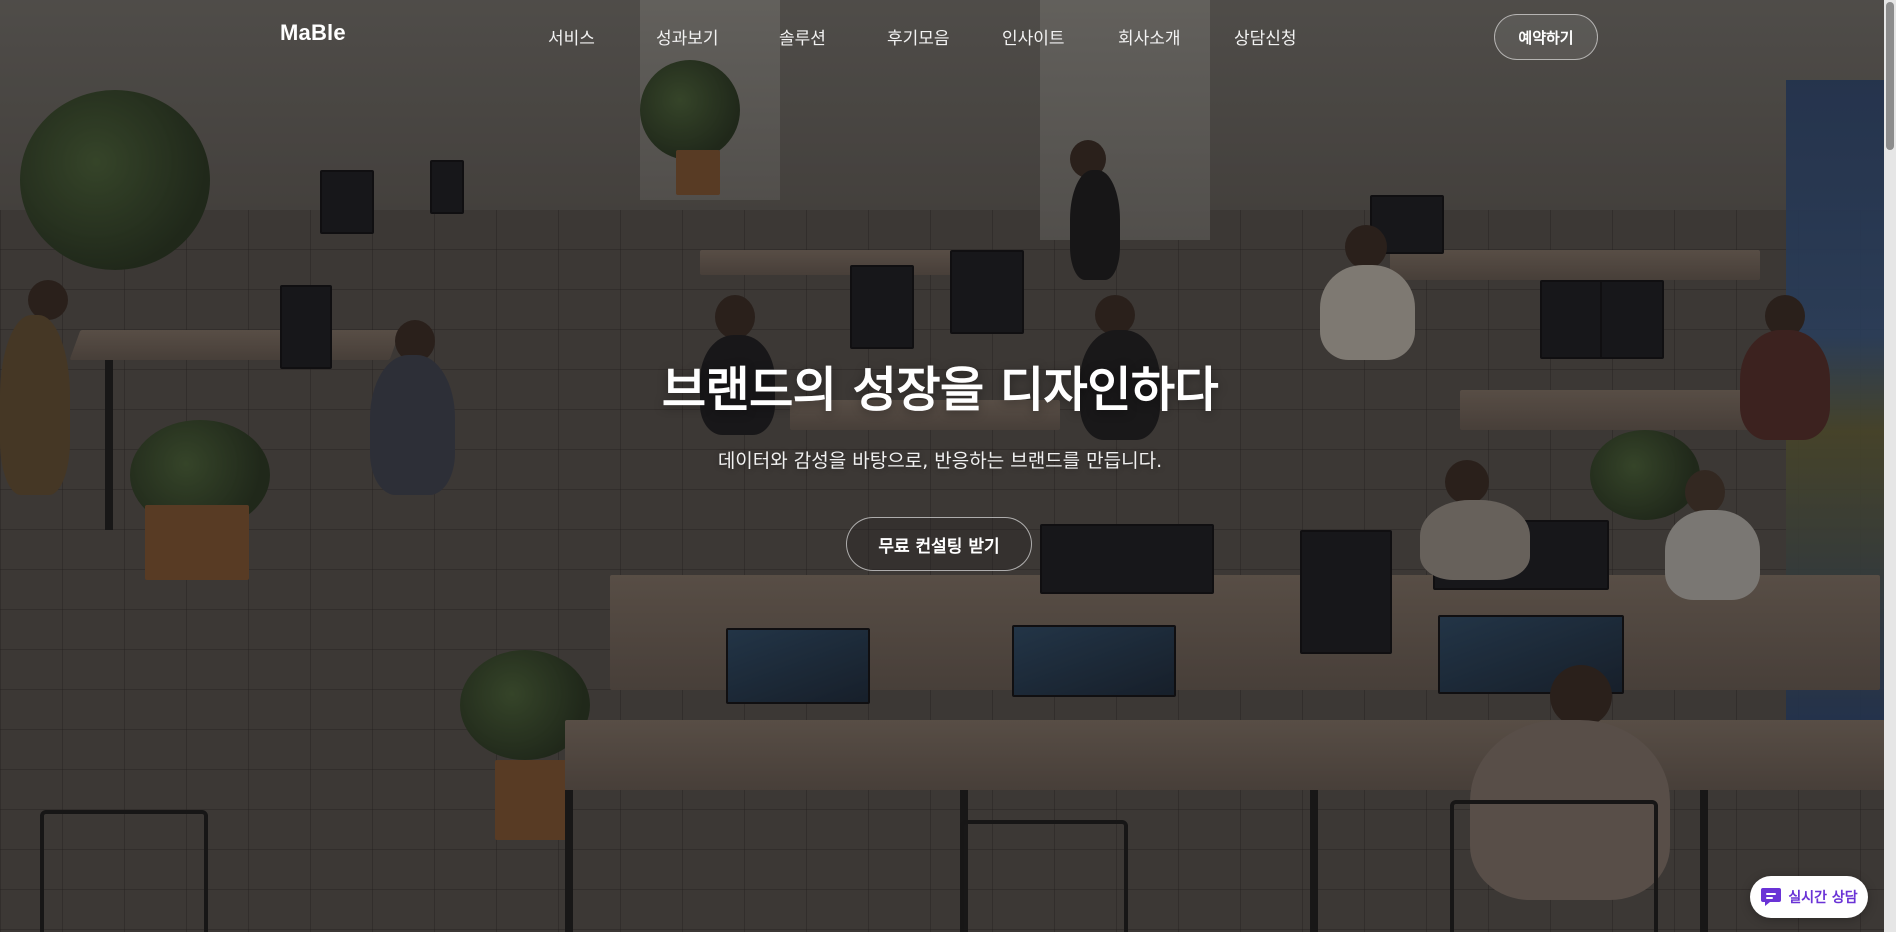  What do you see at coordinates (1771, 897) in the screenshot?
I see `chat-bubble-icon` at bounding box center [1771, 897].